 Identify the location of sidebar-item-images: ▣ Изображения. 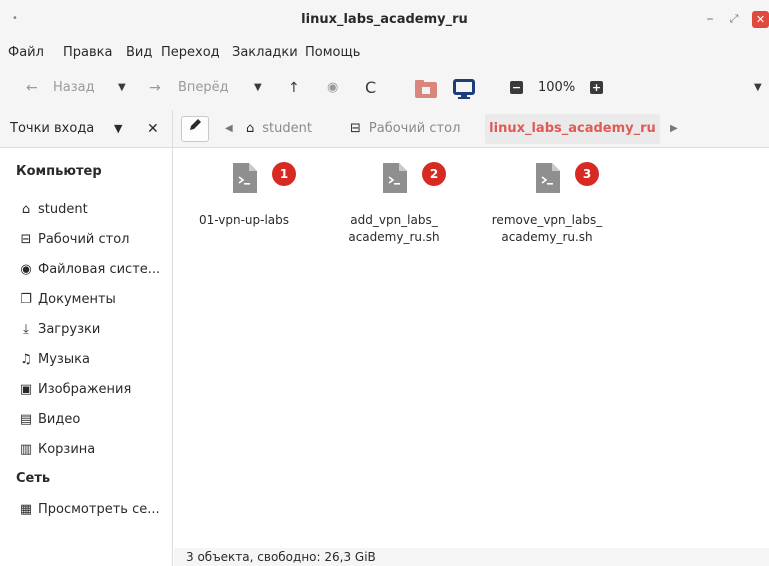
(94, 390).